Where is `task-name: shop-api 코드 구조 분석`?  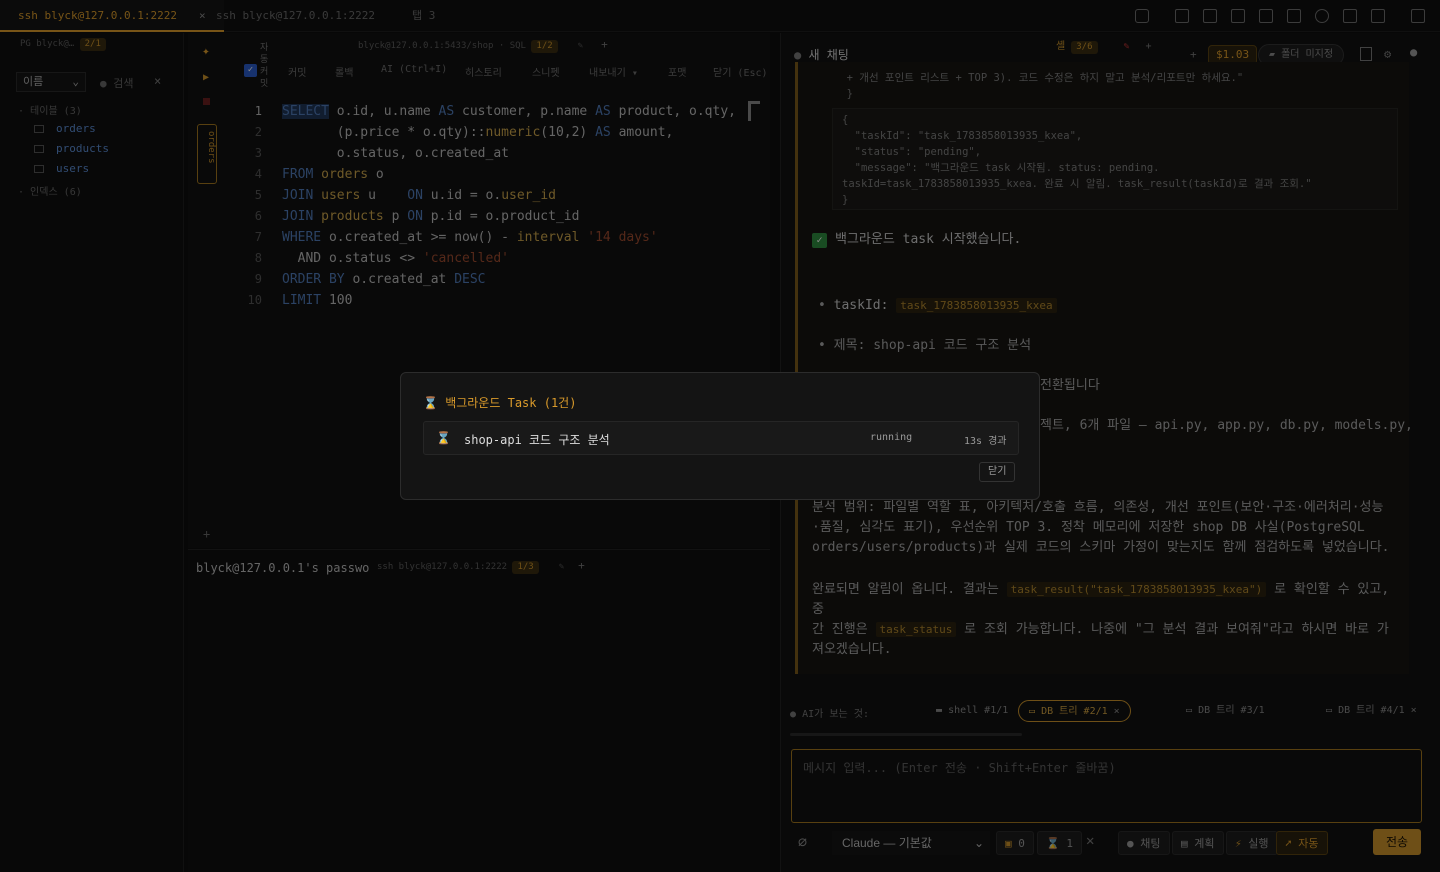 task-name: shop-api 코드 구조 분석 is located at coordinates (537, 440).